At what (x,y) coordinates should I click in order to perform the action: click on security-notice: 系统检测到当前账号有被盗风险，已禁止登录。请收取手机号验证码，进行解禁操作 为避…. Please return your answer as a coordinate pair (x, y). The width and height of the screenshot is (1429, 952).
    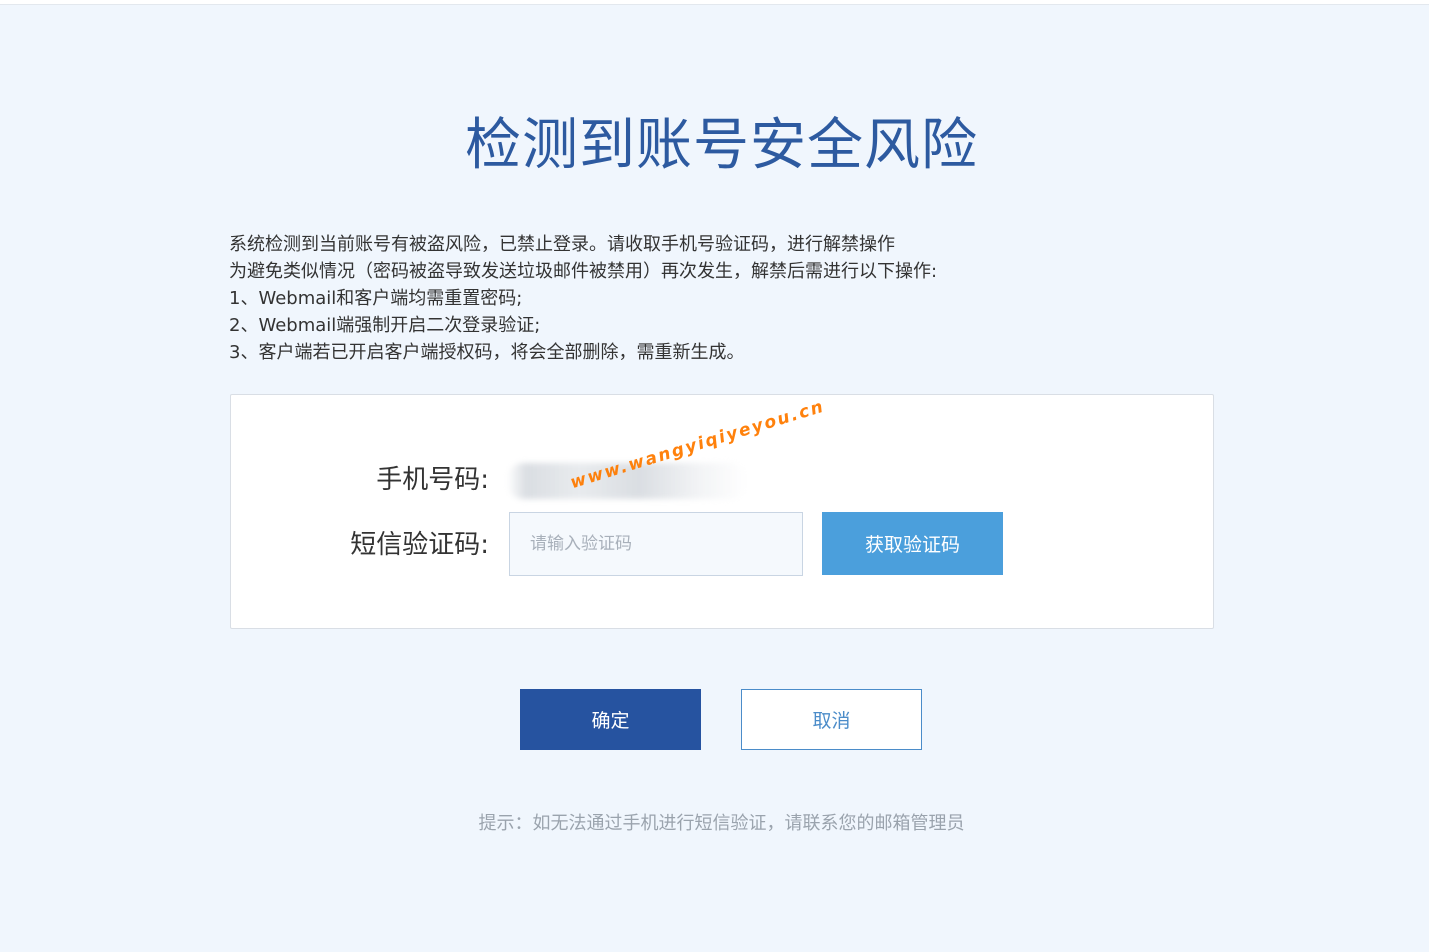
    Looking at the image, I should click on (729, 298).